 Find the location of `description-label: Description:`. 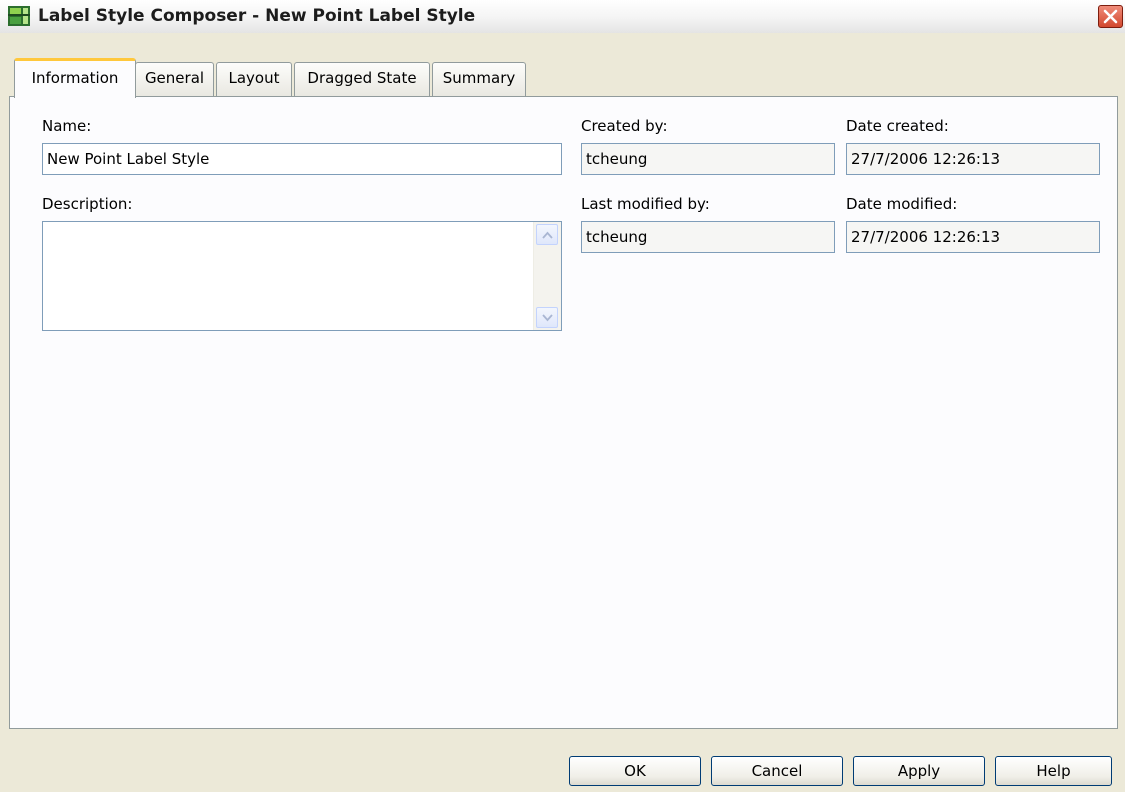

description-label: Description: is located at coordinates (87, 204).